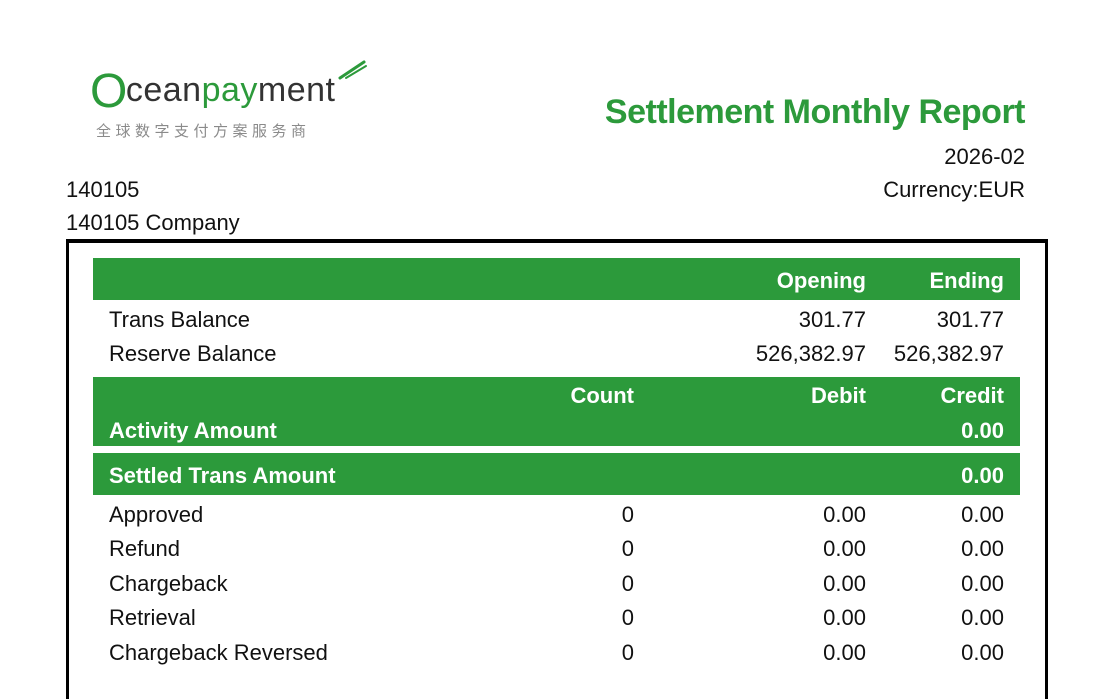 The height and width of the screenshot is (699, 1115). Describe the element at coordinates (821, 280) in the screenshot. I see `opening-header: Opening` at that location.